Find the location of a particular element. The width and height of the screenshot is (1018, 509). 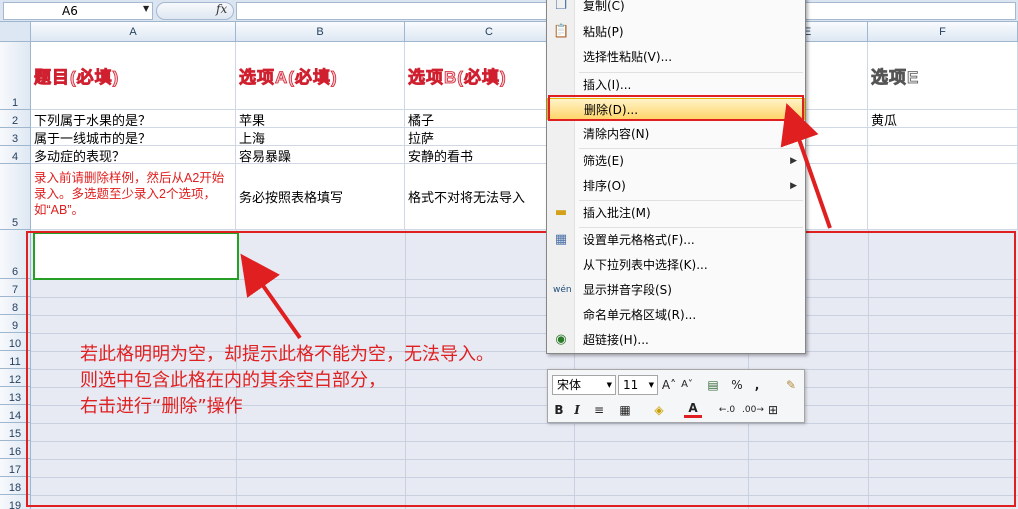

row-header-4: 4 is located at coordinates (15, 155).